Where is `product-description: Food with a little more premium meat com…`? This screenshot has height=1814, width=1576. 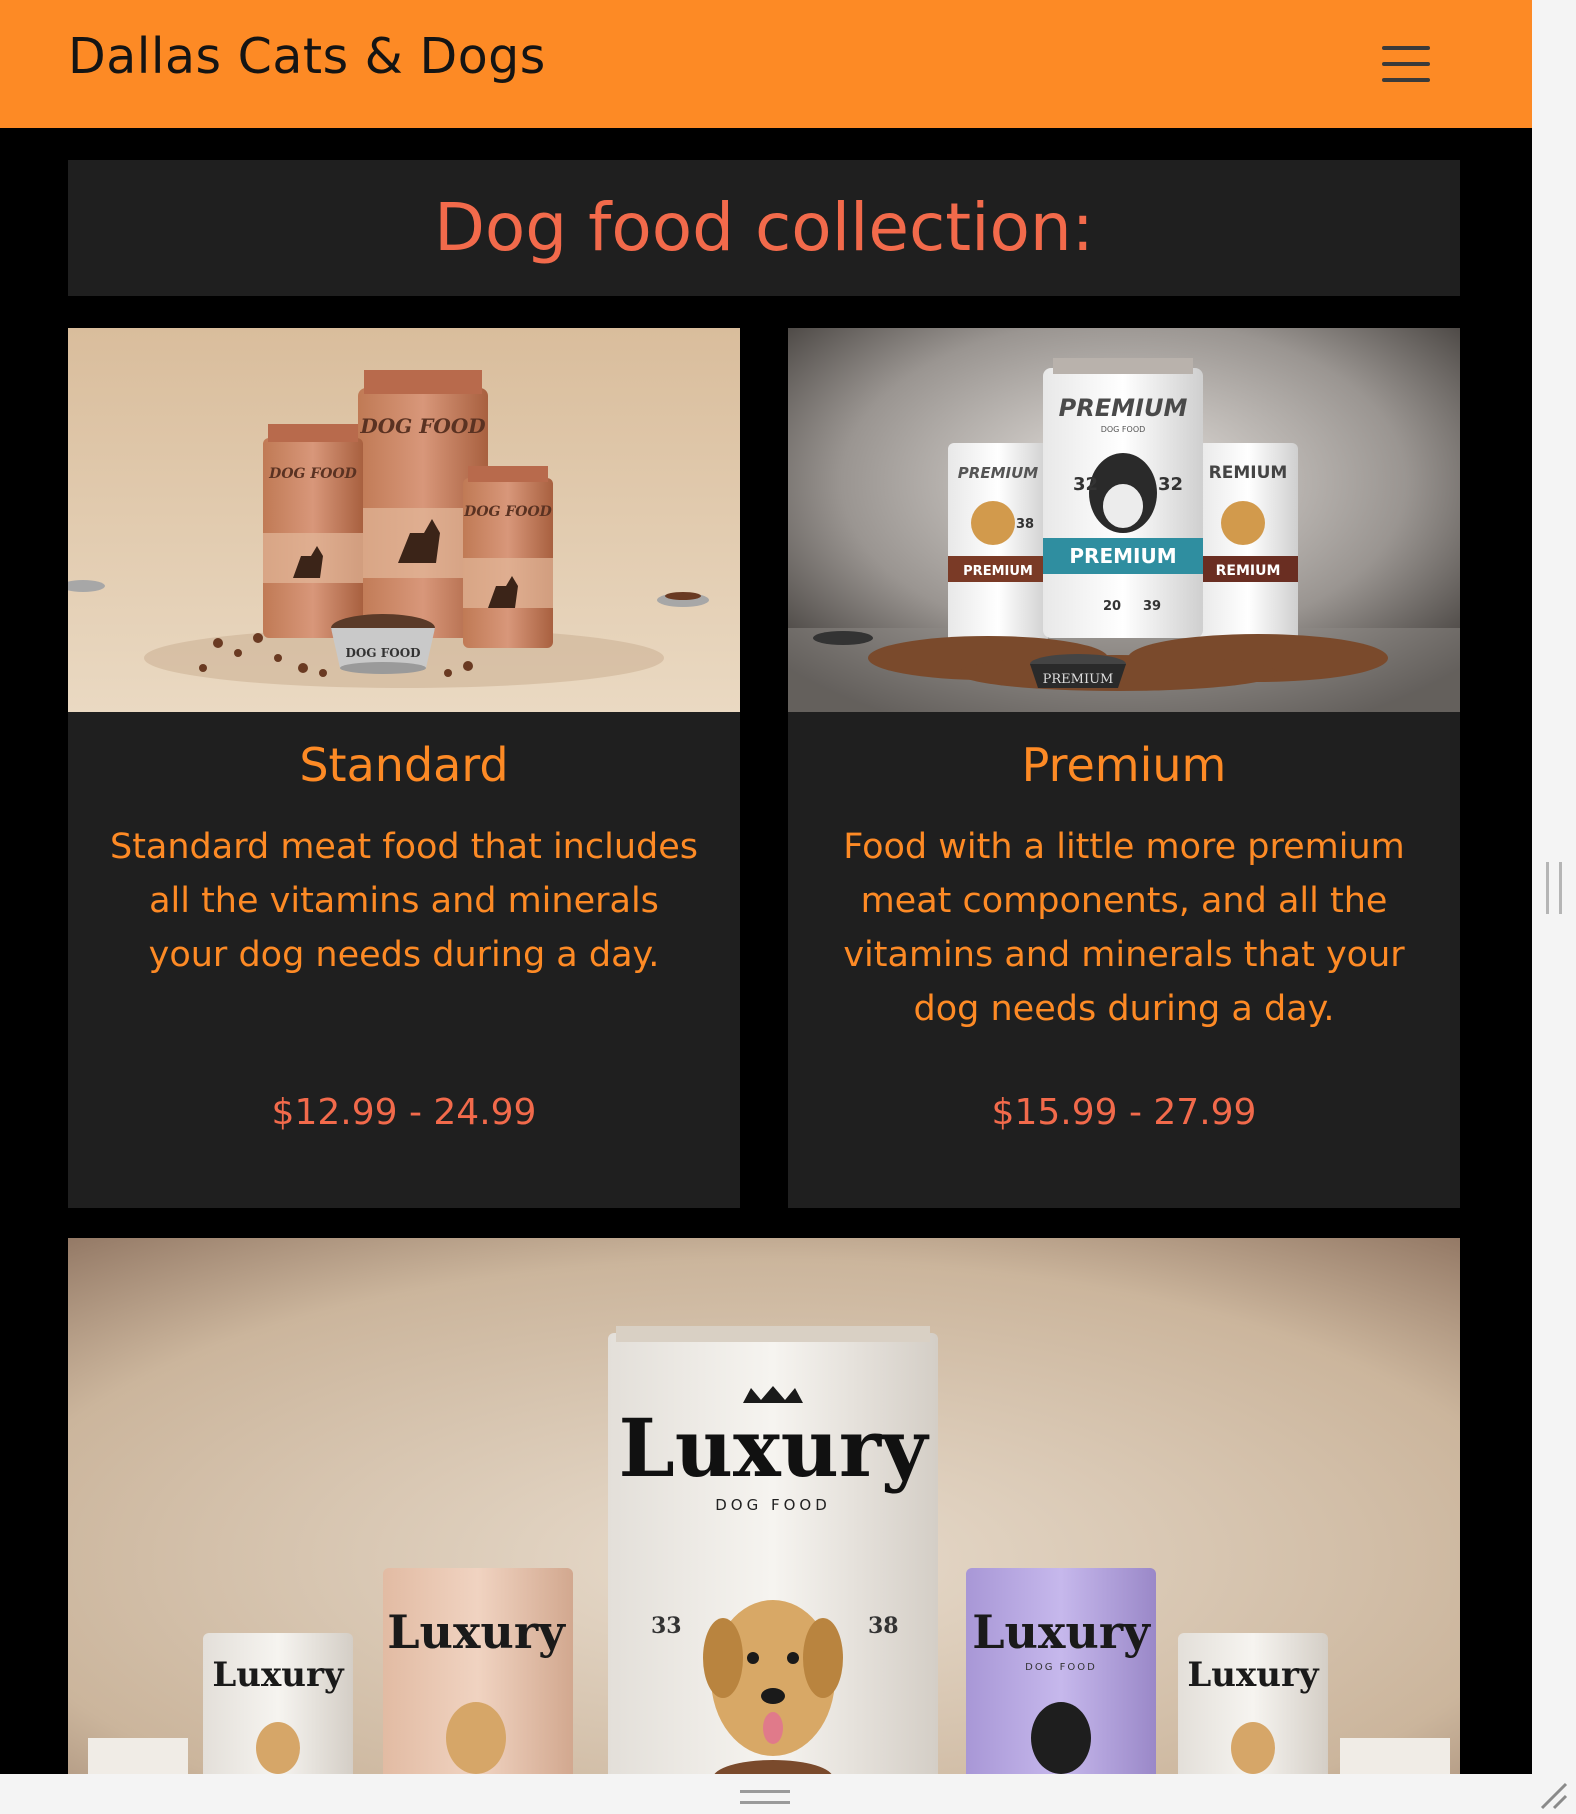
product-description: Food with a little more premium meat com… is located at coordinates (1124, 928).